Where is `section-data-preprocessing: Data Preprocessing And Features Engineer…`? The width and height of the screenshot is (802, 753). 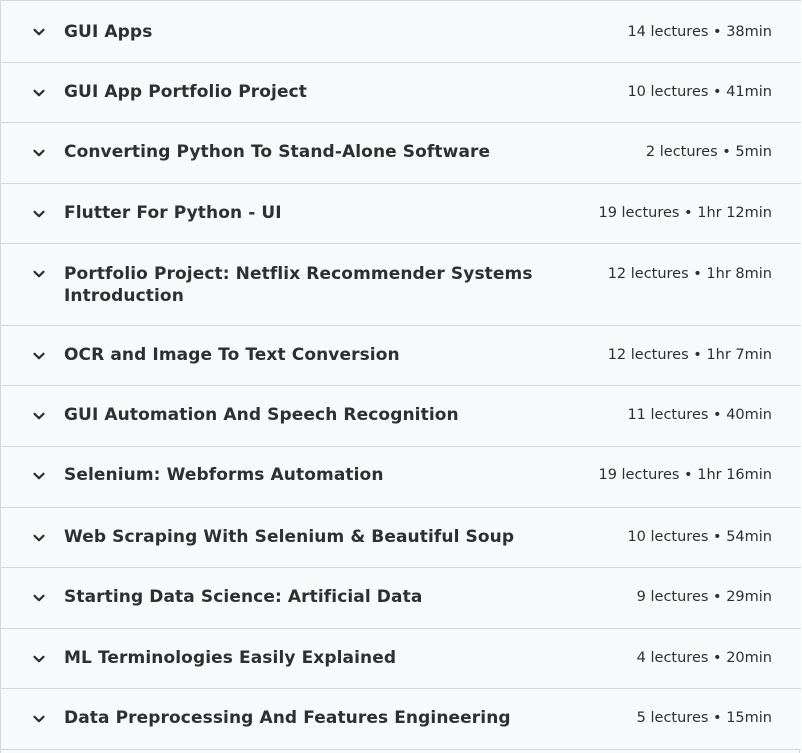
section-data-preprocessing: Data Preprocessing And Features Engineer… is located at coordinates (401, 719).